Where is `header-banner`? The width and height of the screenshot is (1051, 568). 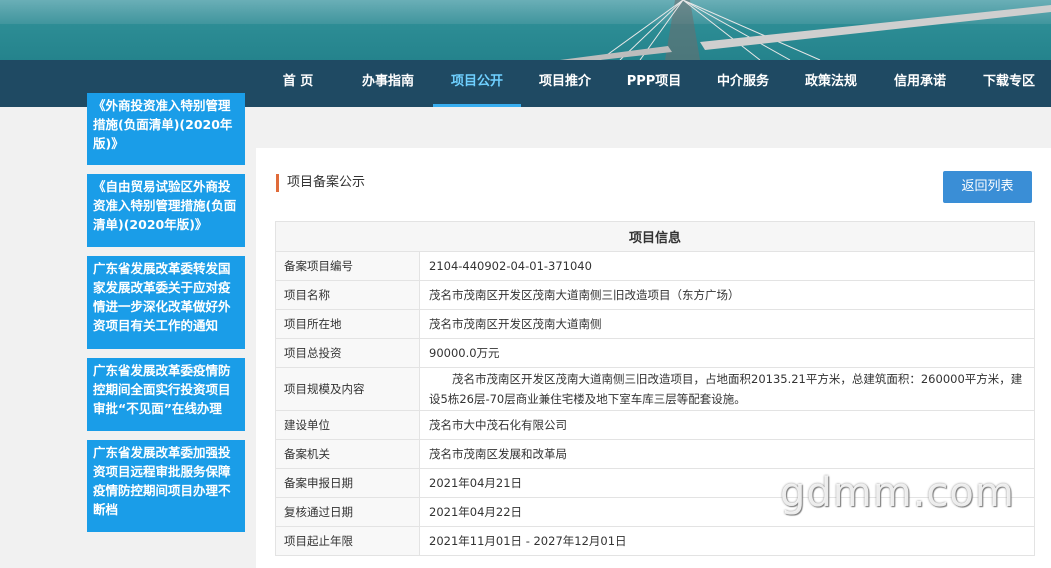 header-banner is located at coordinates (525, 30).